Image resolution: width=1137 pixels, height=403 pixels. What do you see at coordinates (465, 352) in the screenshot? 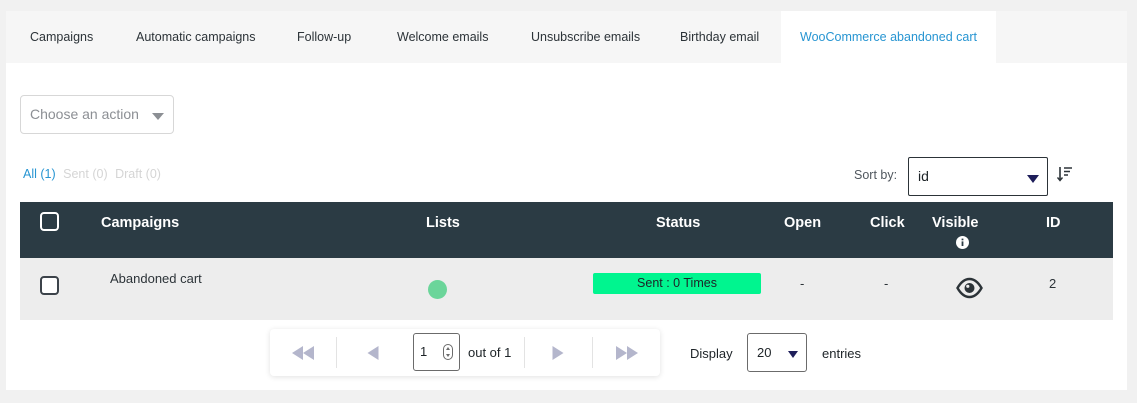
I see `pagination: 1 out of 1` at bounding box center [465, 352].